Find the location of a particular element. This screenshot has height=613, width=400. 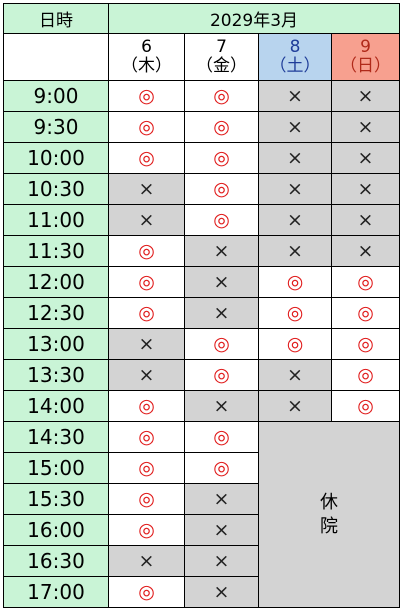

table-row: 12:30 ◎ × ◎ ◎ is located at coordinates (201, 313).